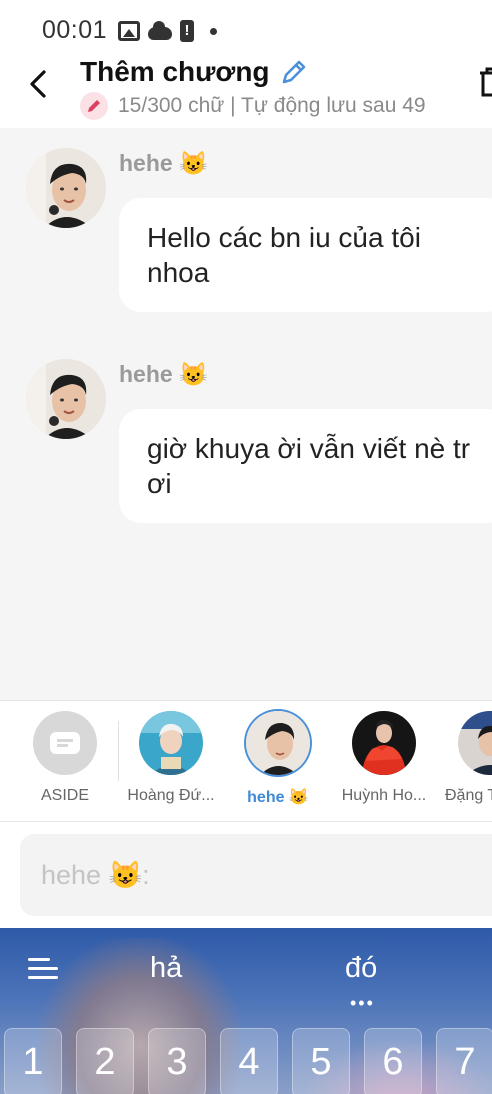 The width and height of the screenshot is (492, 1094). I want to click on keyboard-menu-icon, so click(43, 969).